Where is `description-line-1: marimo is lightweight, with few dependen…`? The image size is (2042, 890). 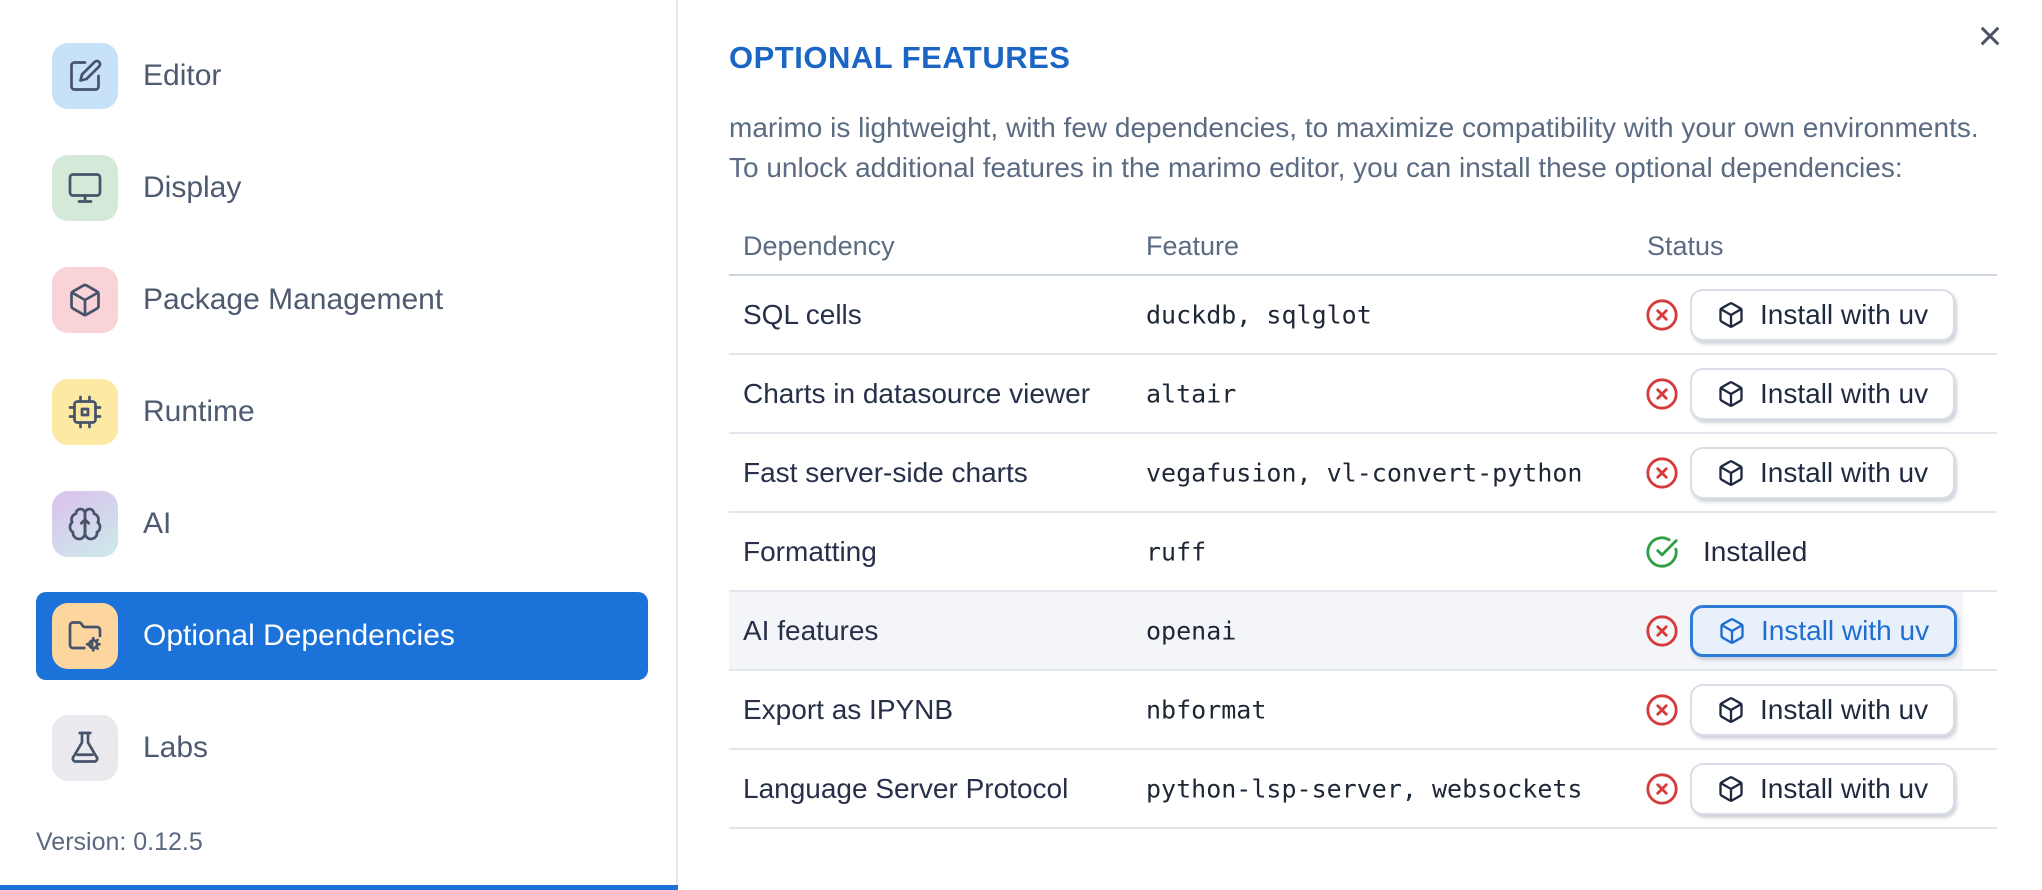 description-line-1: marimo is lightweight, with few dependen… is located at coordinates (1354, 127).